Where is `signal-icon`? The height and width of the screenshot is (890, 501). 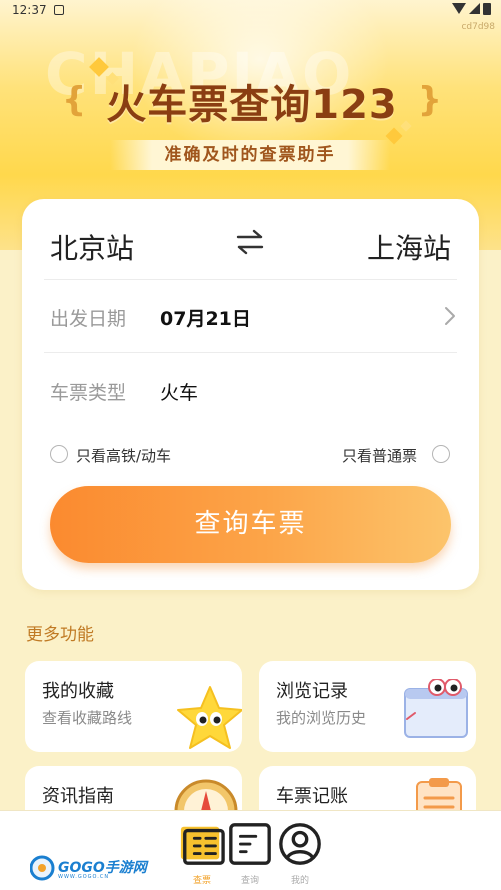
signal-icon is located at coordinates (474, 8).